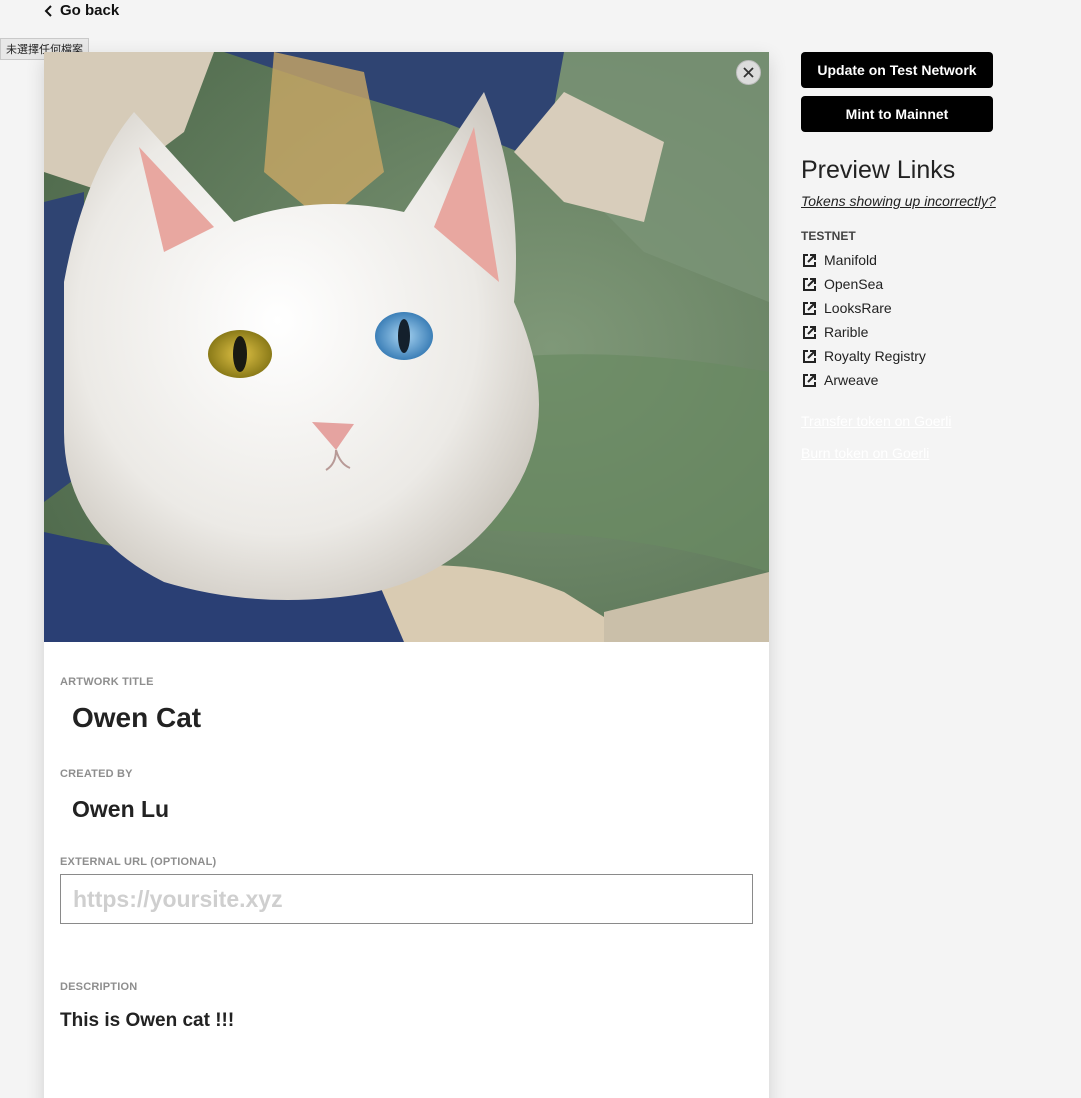 The image size is (1081, 1098). Describe the element at coordinates (850, 260) in the screenshot. I see `preview-link-label: Manifold` at that location.